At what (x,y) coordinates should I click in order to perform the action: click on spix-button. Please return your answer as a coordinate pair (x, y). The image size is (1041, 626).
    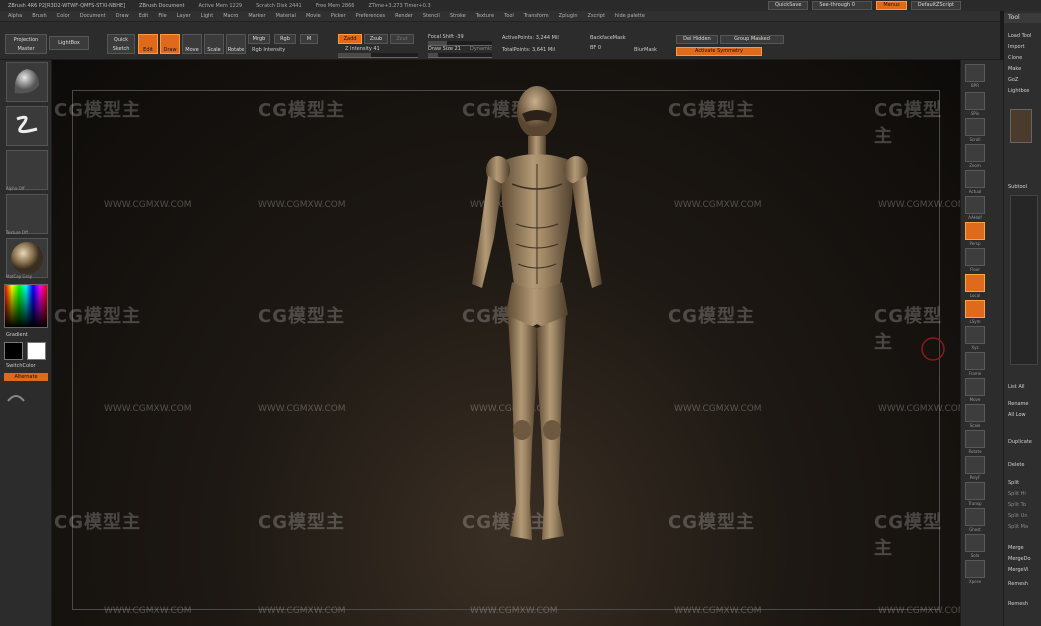
    Looking at the image, I should click on (975, 101).